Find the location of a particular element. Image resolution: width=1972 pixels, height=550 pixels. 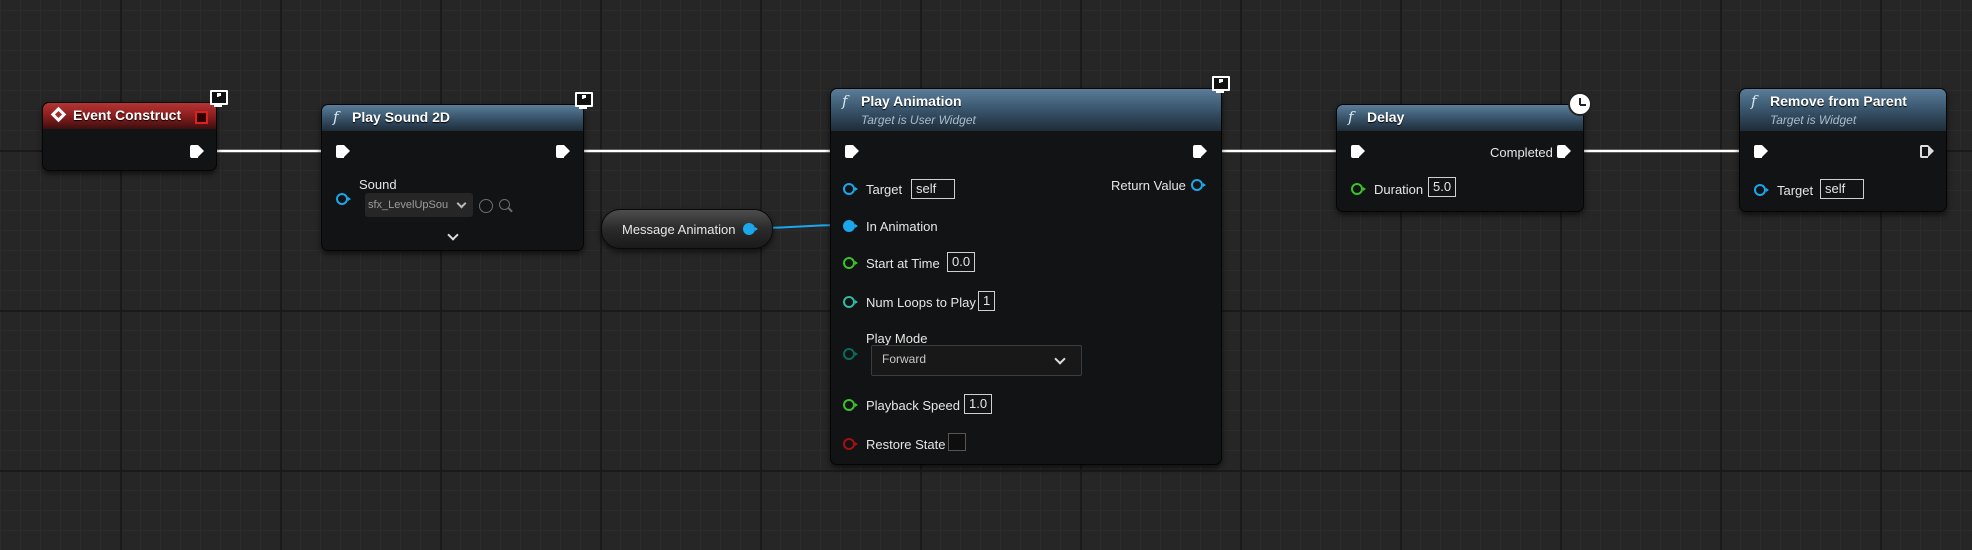

restore-state-label: Restore State is located at coordinates (906, 444).